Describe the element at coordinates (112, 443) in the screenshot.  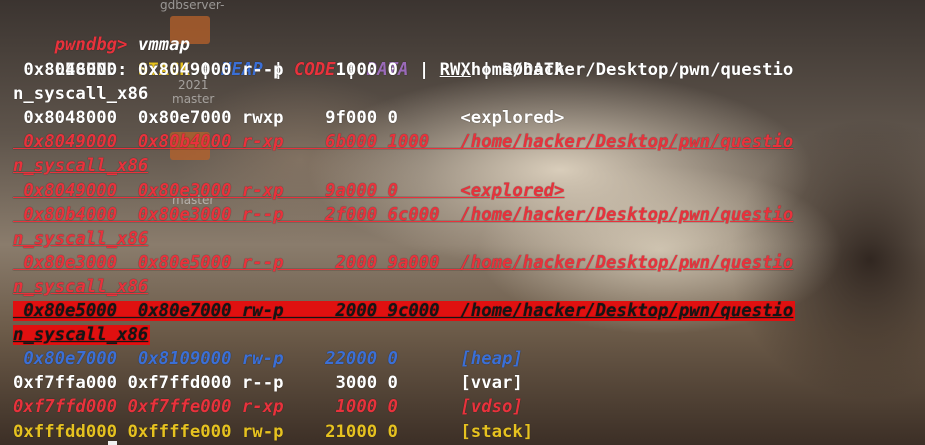
I see `terminal-cursor` at that location.